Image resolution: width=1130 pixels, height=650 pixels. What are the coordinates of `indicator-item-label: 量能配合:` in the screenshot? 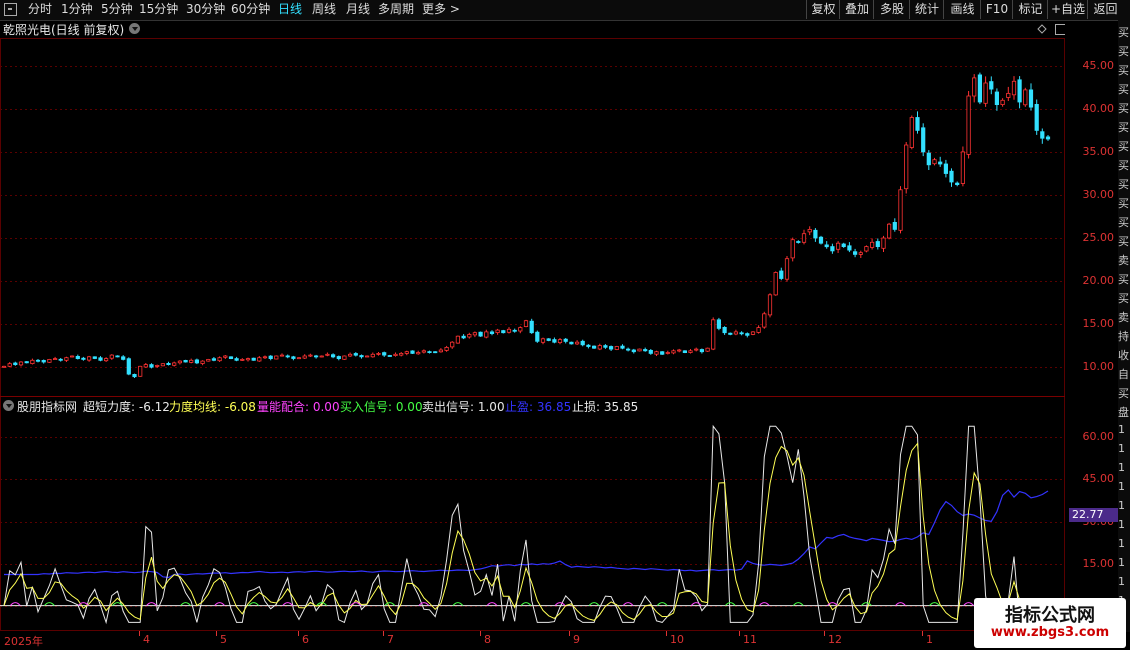 It's located at (283, 407).